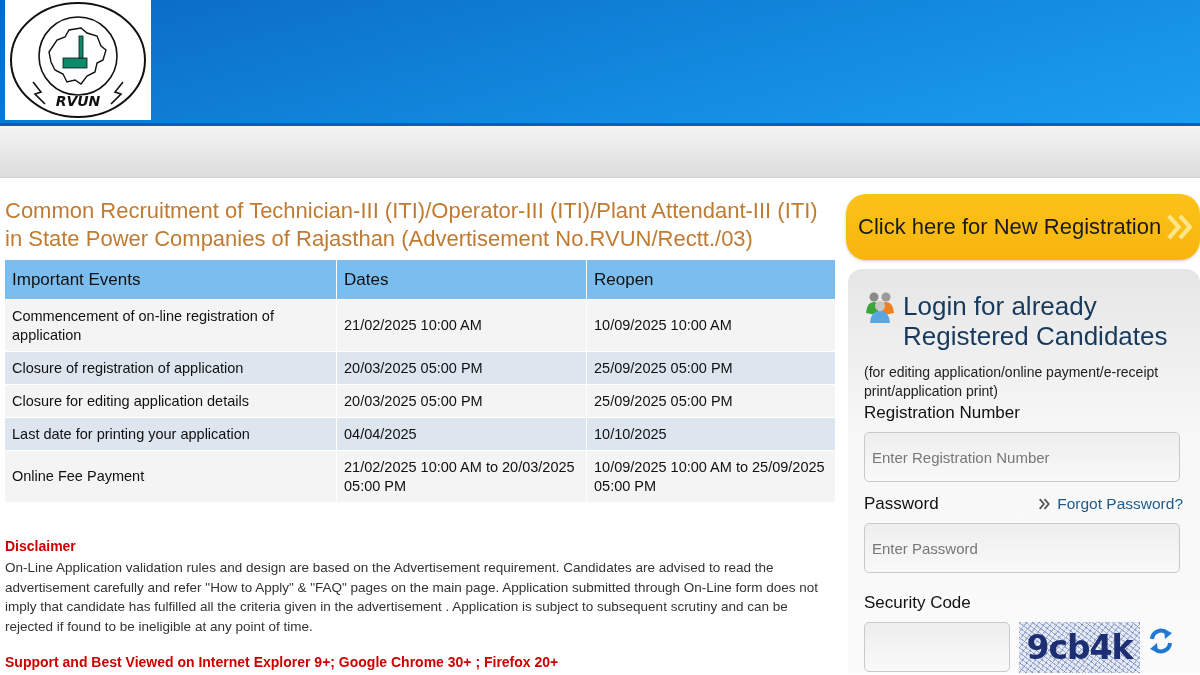 This screenshot has width=1200, height=675. Describe the element at coordinates (461, 279) in the screenshot. I see `table-header-cell: Dates` at that location.